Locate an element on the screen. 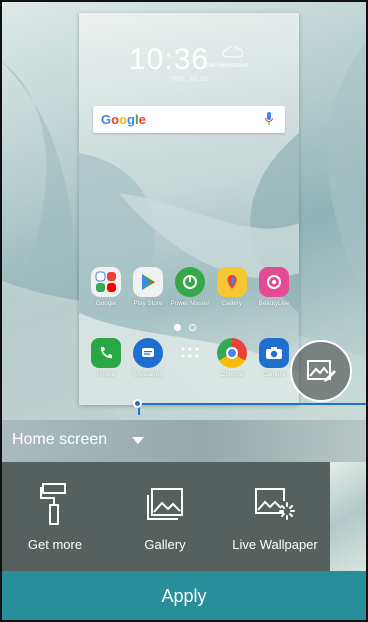  gallery-icon is located at coordinates (165, 504).